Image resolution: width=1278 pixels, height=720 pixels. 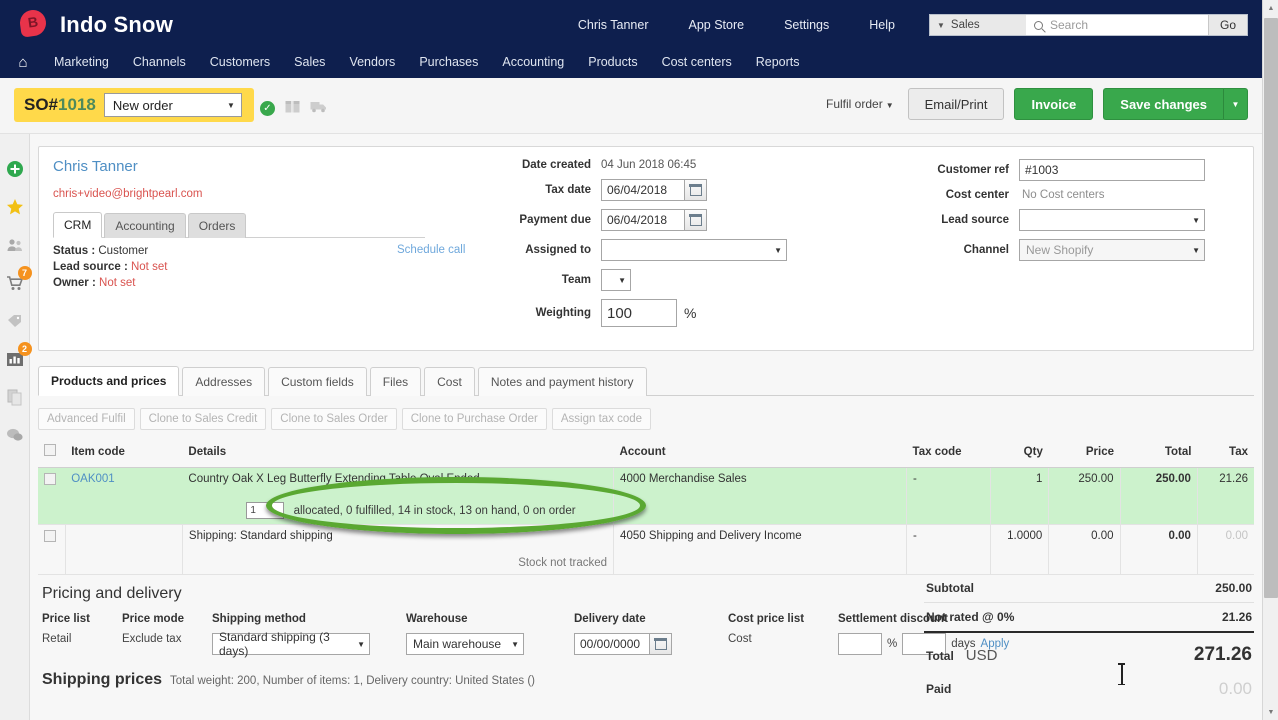 What do you see at coordinates (612, 62) in the screenshot?
I see `mainnav-item-products: Products` at bounding box center [612, 62].